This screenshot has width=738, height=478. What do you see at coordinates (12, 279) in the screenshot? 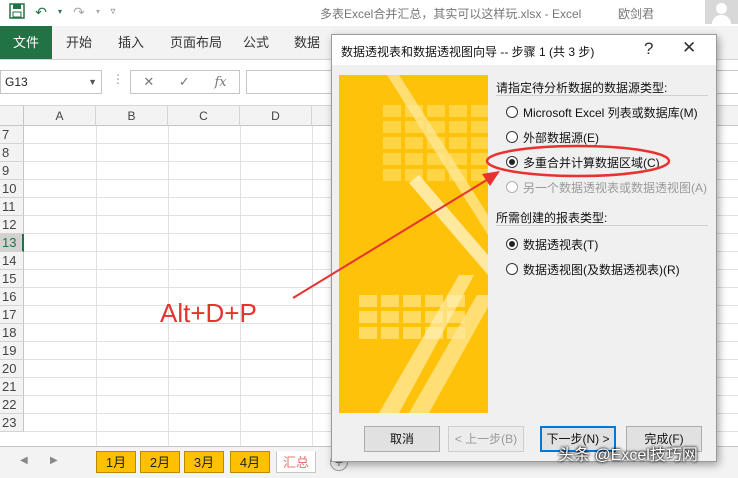
I see `row-header: 15` at bounding box center [12, 279].